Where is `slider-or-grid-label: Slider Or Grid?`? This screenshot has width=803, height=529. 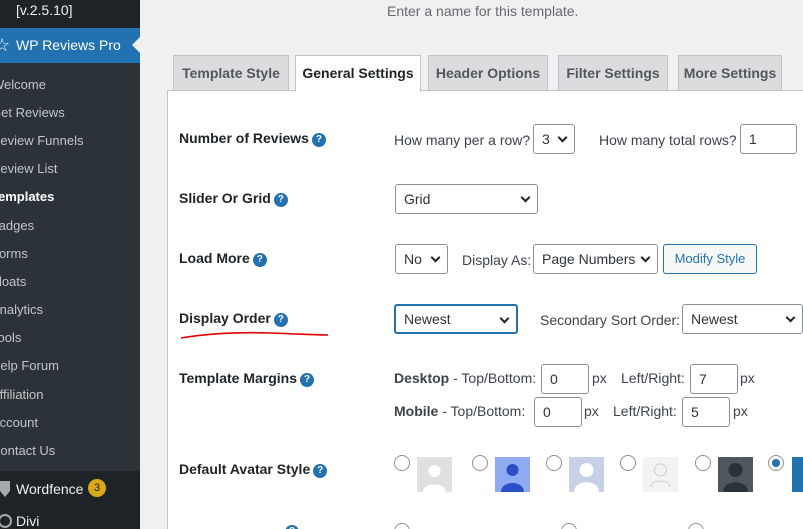 slider-or-grid-label: Slider Or Grid? is located at coordinates (233, 198).